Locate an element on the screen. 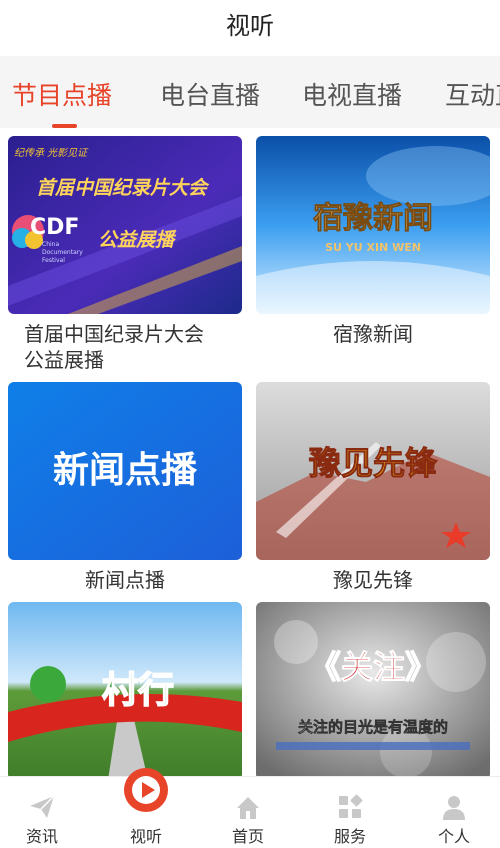  page-title: 视听 is located at coordinates (250, 26).